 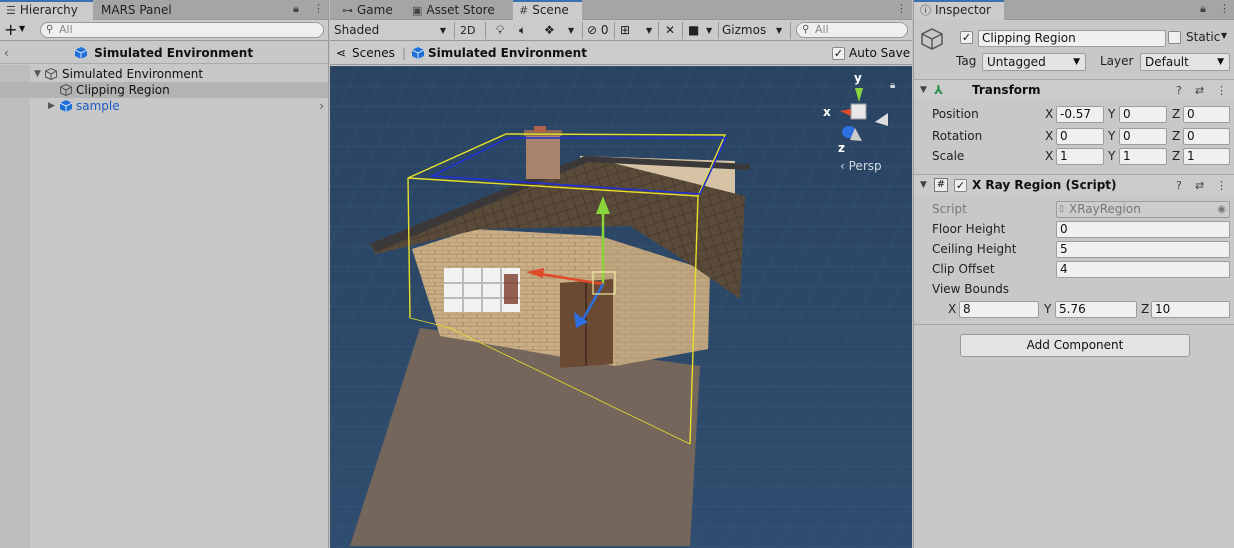 I want to click on gamepad-icon: ⊶, so click(x=347, y=10).